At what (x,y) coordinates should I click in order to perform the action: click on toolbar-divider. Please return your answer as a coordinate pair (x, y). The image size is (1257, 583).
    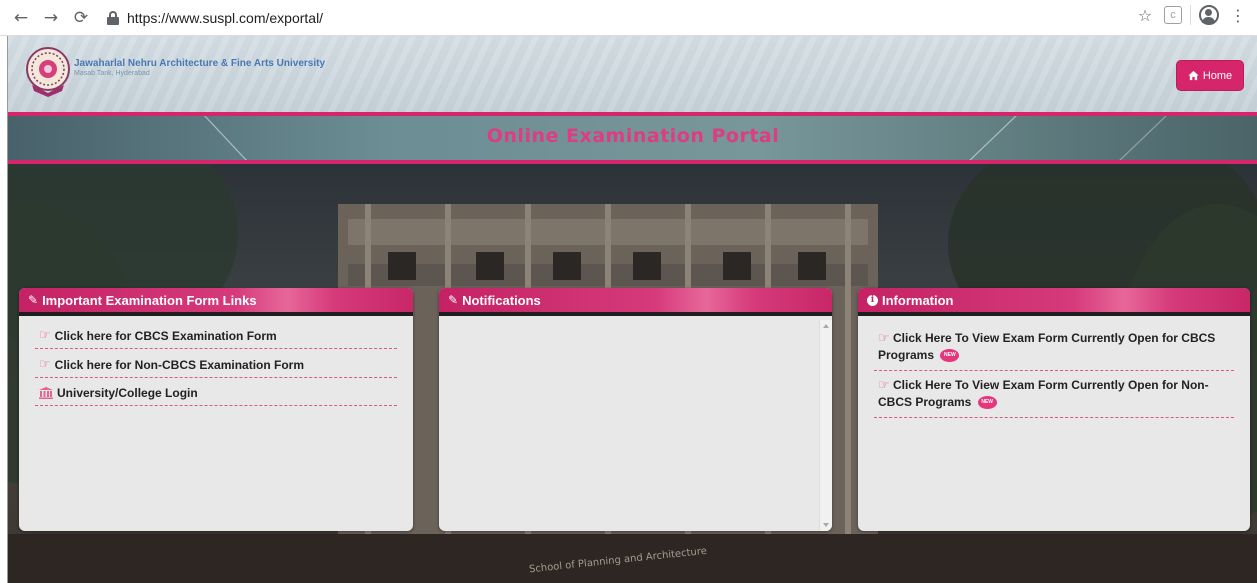
    Looking at the image, I should click on (1190, 15).